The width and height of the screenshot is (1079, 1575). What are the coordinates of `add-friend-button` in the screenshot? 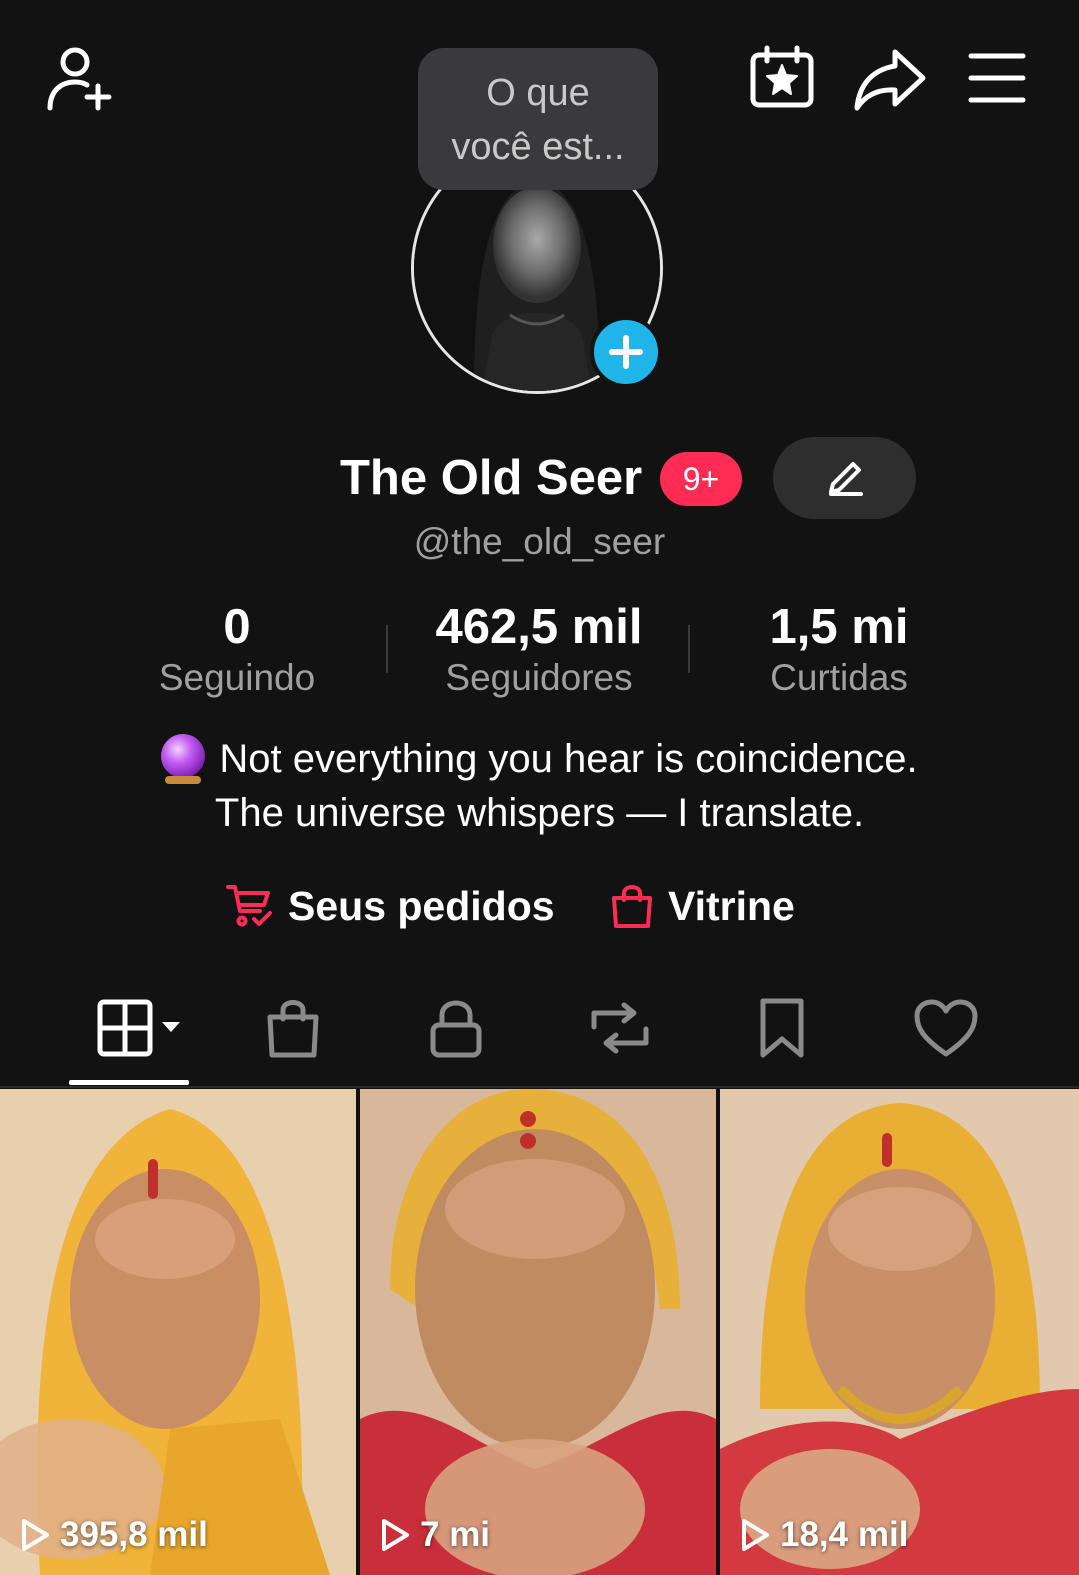 It's located at (80, 78).